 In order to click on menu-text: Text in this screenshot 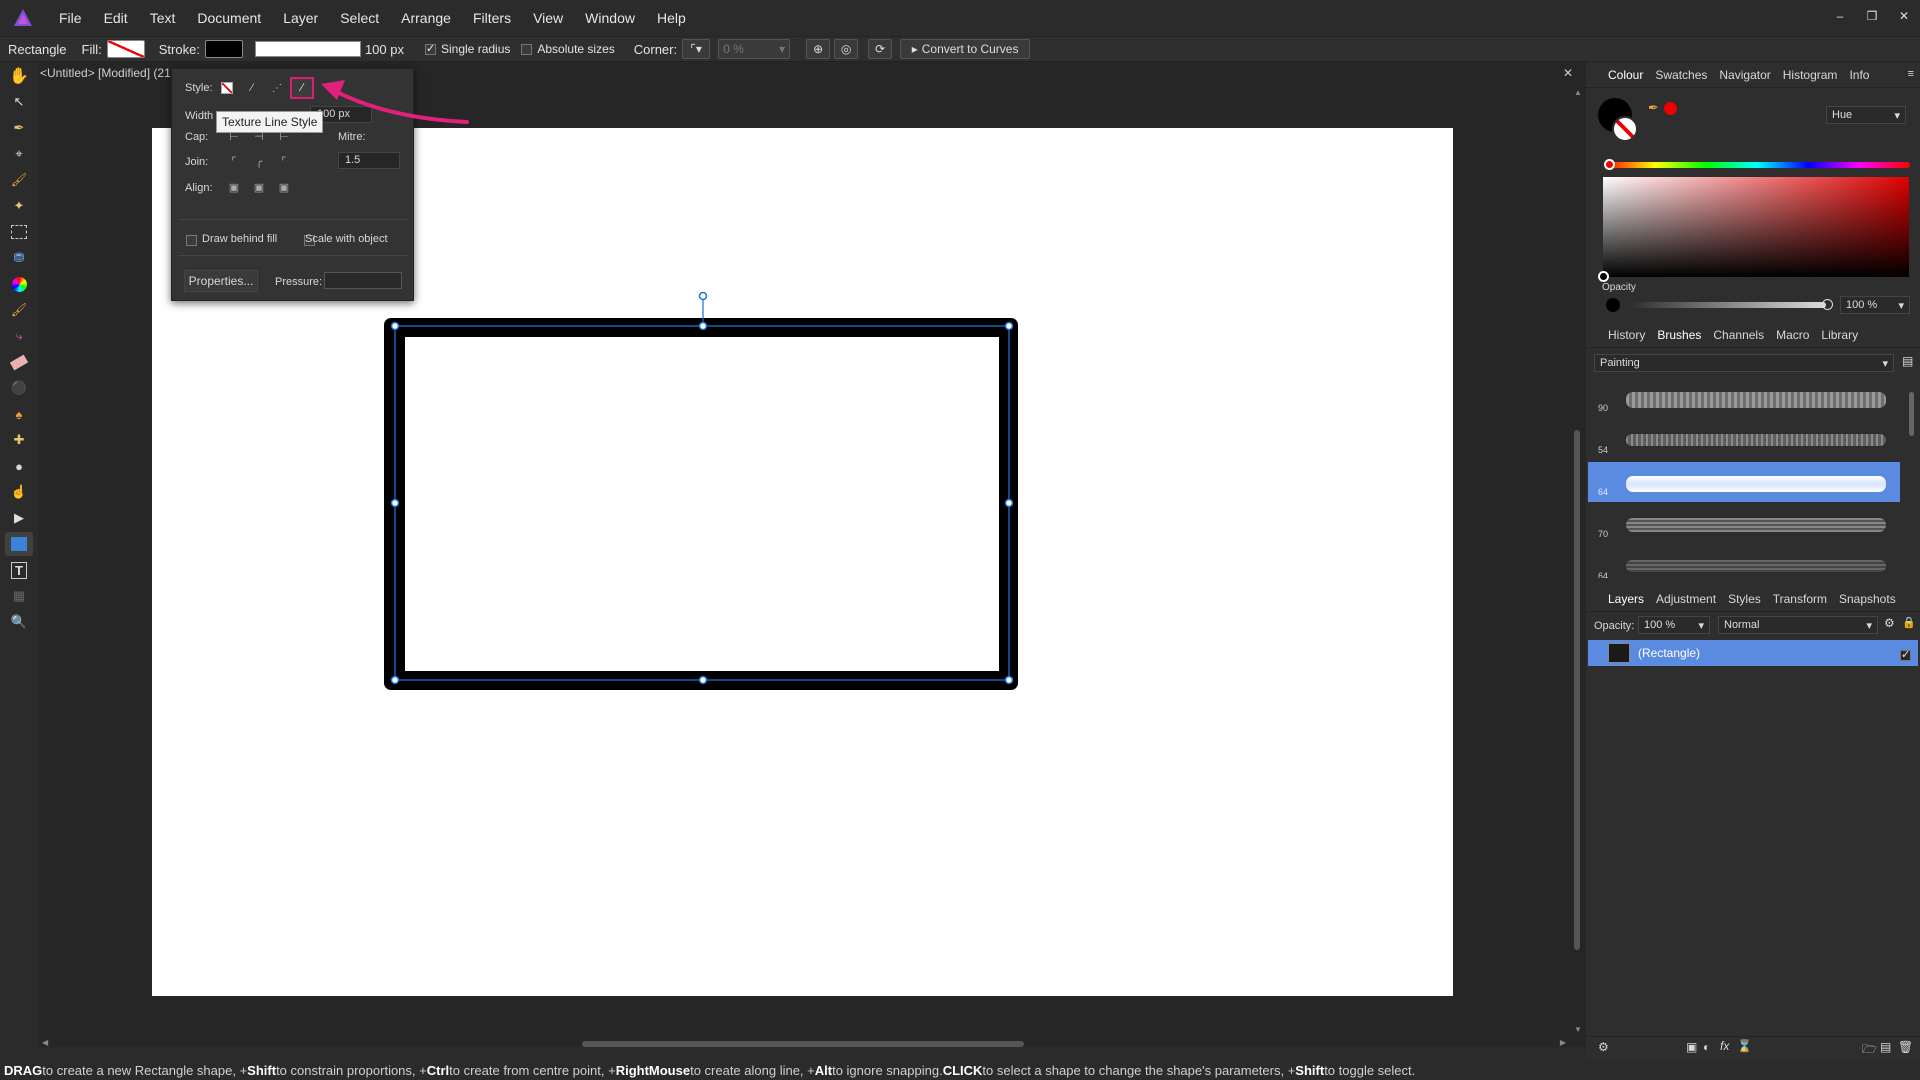, I will do `click(163, 18)`.